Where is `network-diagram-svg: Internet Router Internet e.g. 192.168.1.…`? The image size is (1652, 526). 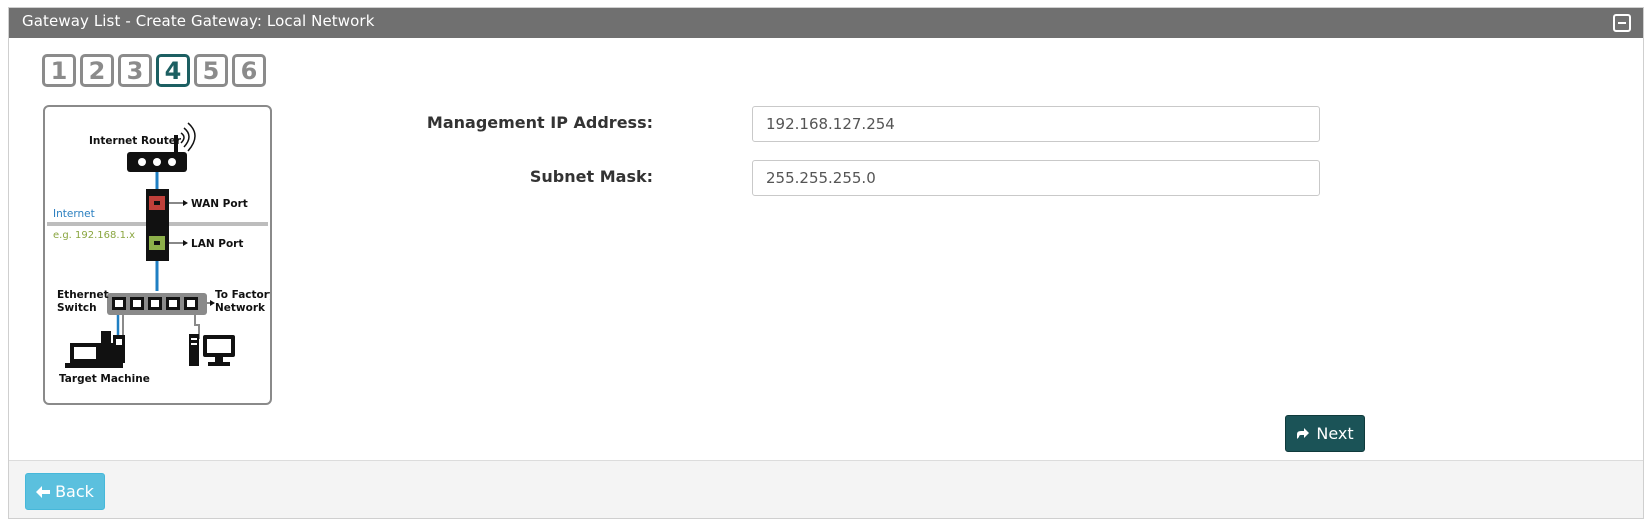
network-diagram-svg: Internet Router Internet e.g. 192.168.1.… is located at coordinates (158, 253).